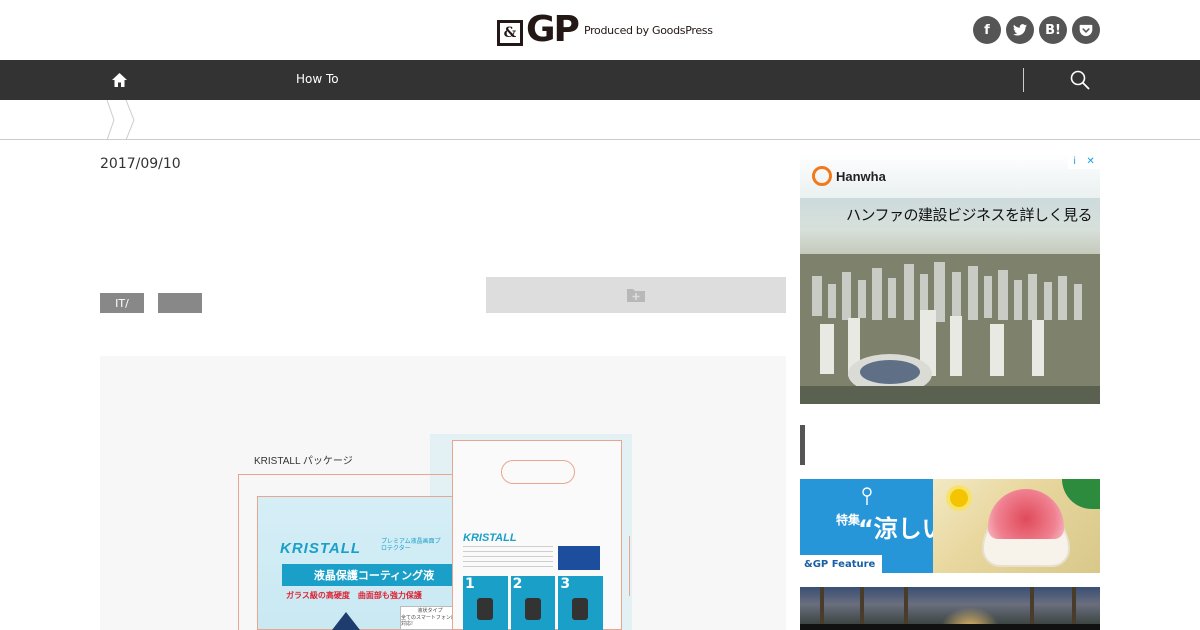  I want to click on ad-choices: i ✕, so click(1084, 161).